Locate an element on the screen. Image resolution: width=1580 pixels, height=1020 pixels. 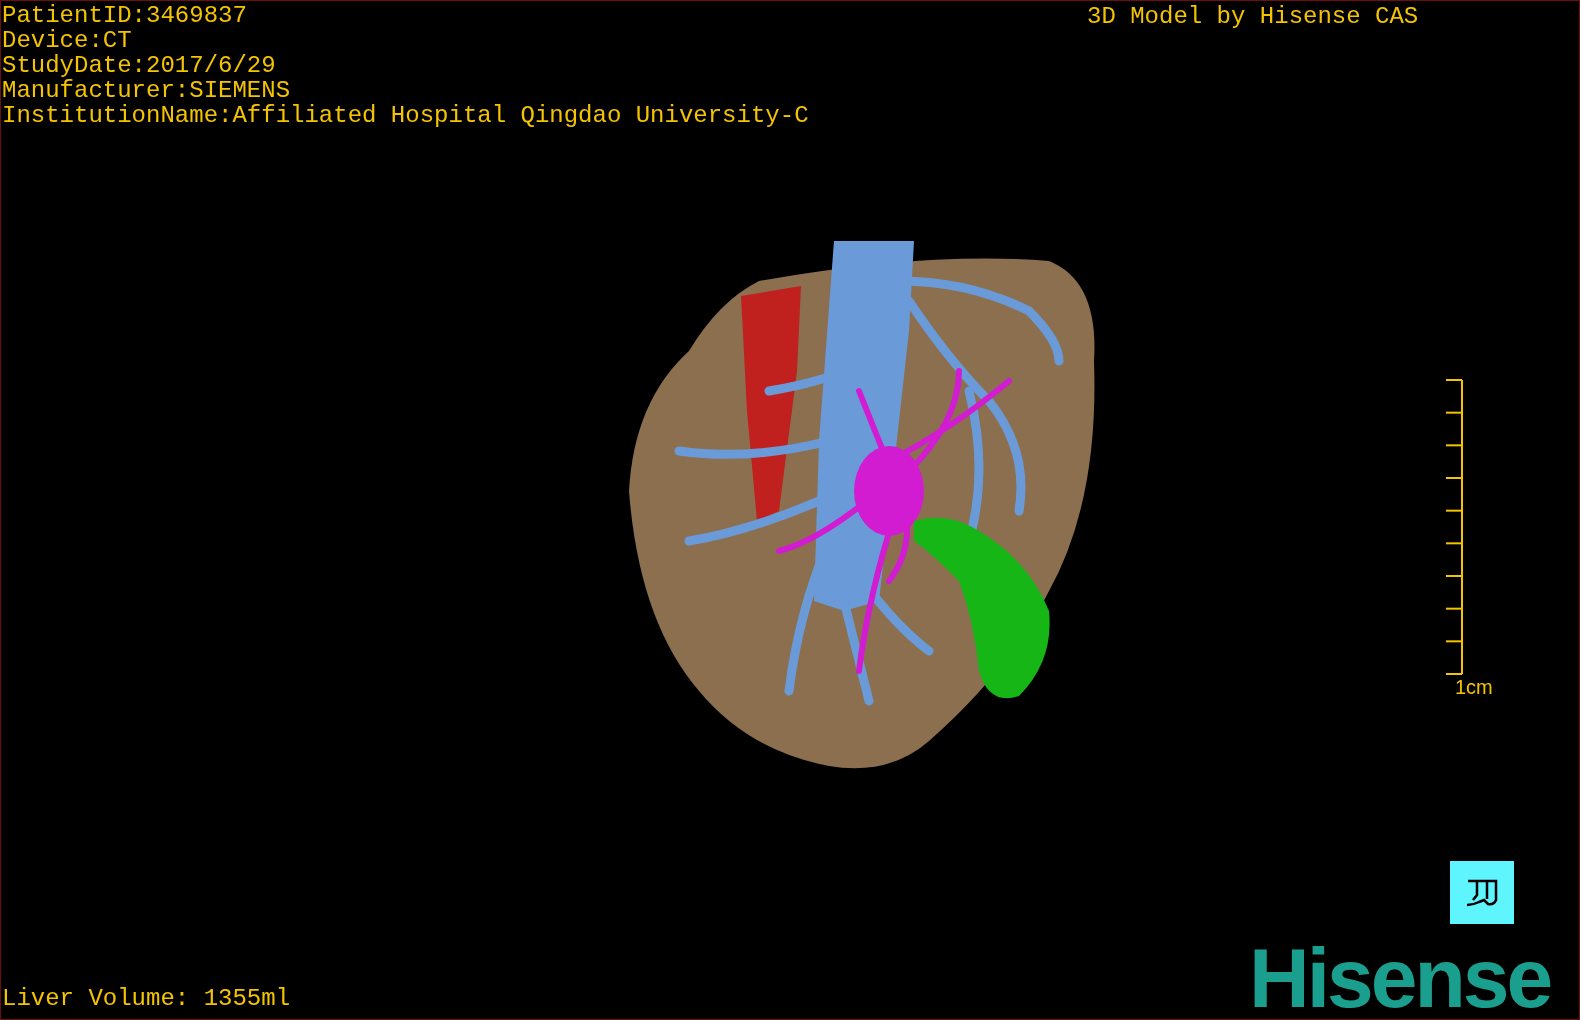
figure-icon is located at coordinates (1482, 892).